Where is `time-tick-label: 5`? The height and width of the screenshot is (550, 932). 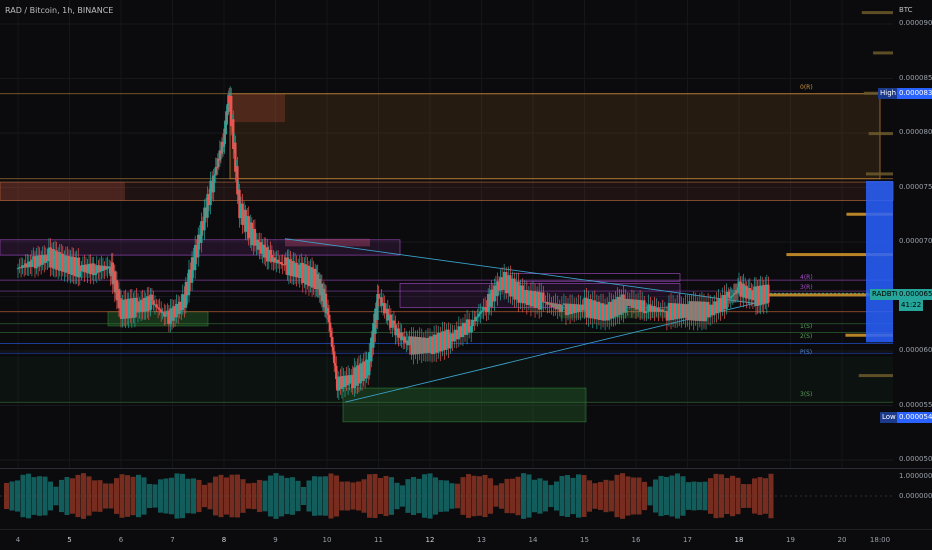
time-tick-label: 5 is located at coordinates (69, 540).